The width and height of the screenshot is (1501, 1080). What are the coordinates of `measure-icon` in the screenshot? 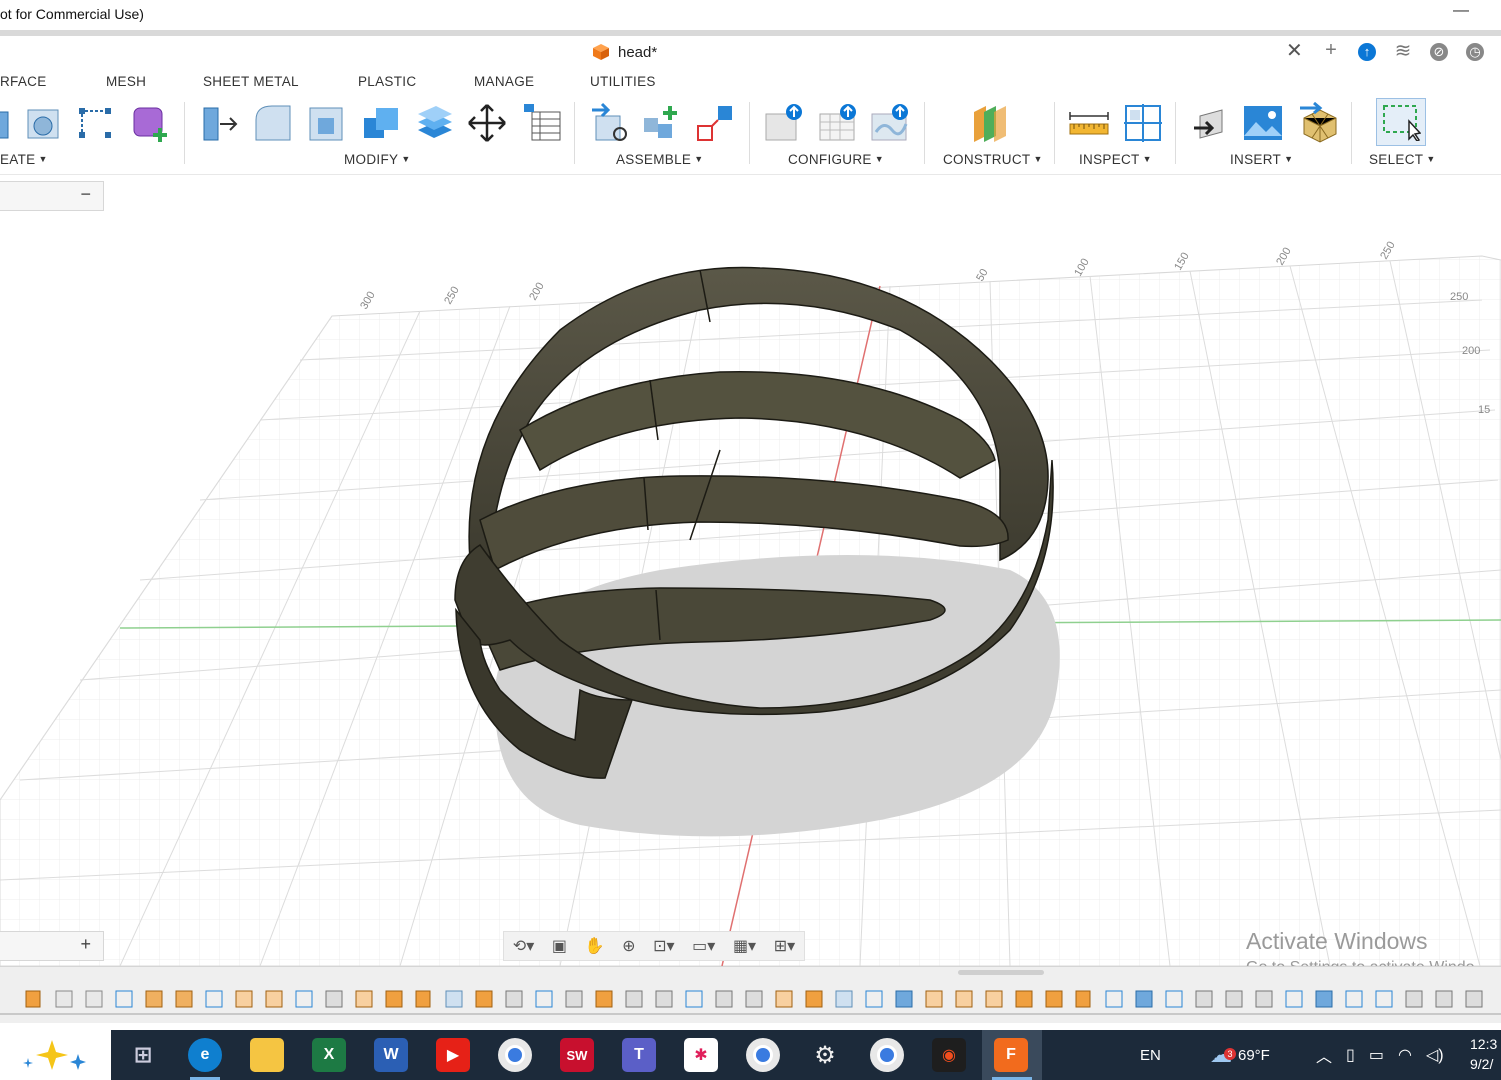 It's located at (1089, 123).